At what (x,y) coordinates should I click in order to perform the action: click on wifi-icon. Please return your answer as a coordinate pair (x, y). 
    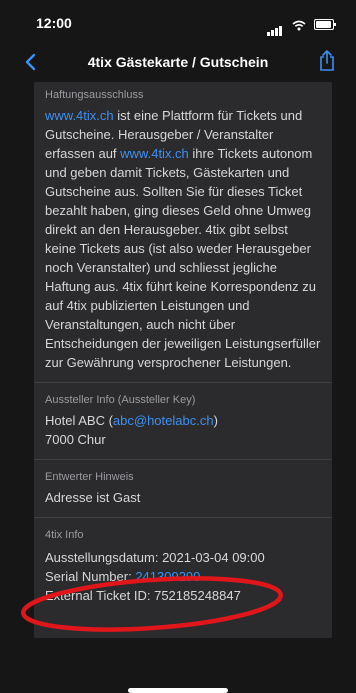
    Looking at the image, I should click on (299, 27).